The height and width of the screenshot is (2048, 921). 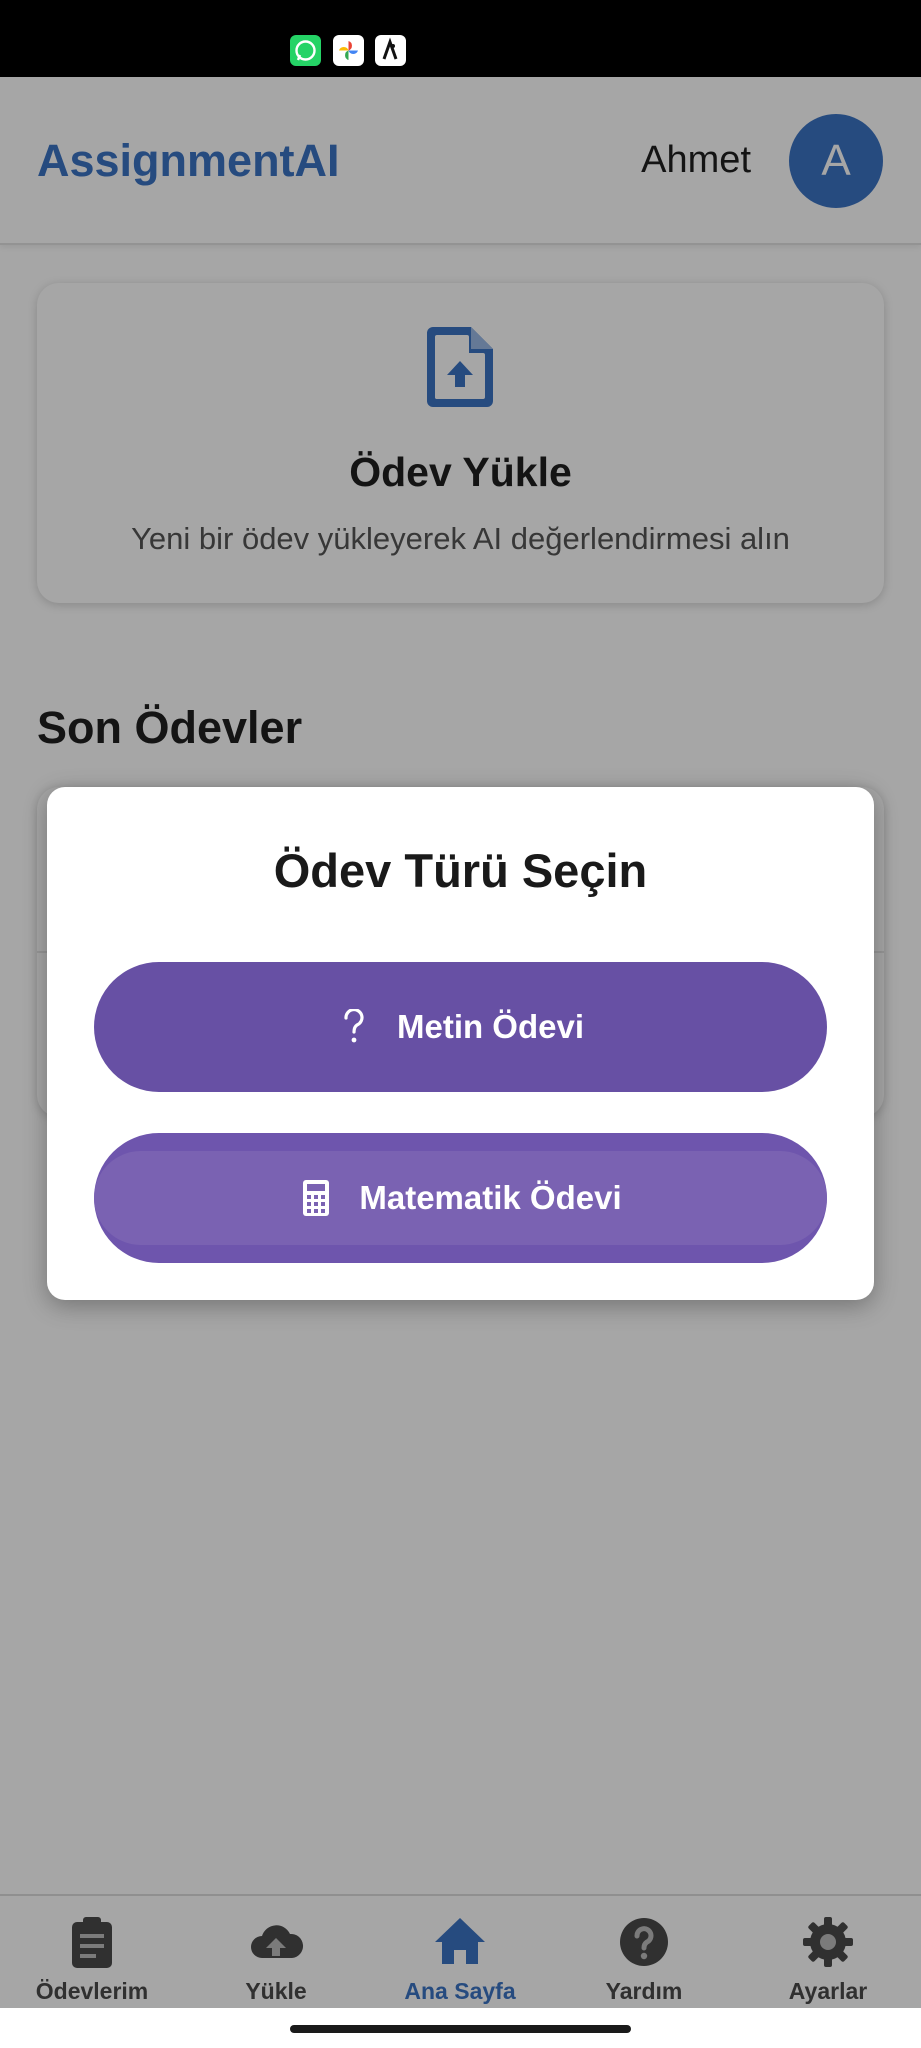 What do you see at coordinates (316, 1198) in the screenshot?
I see `calculator-icon` at bounding box center [316, 1198].